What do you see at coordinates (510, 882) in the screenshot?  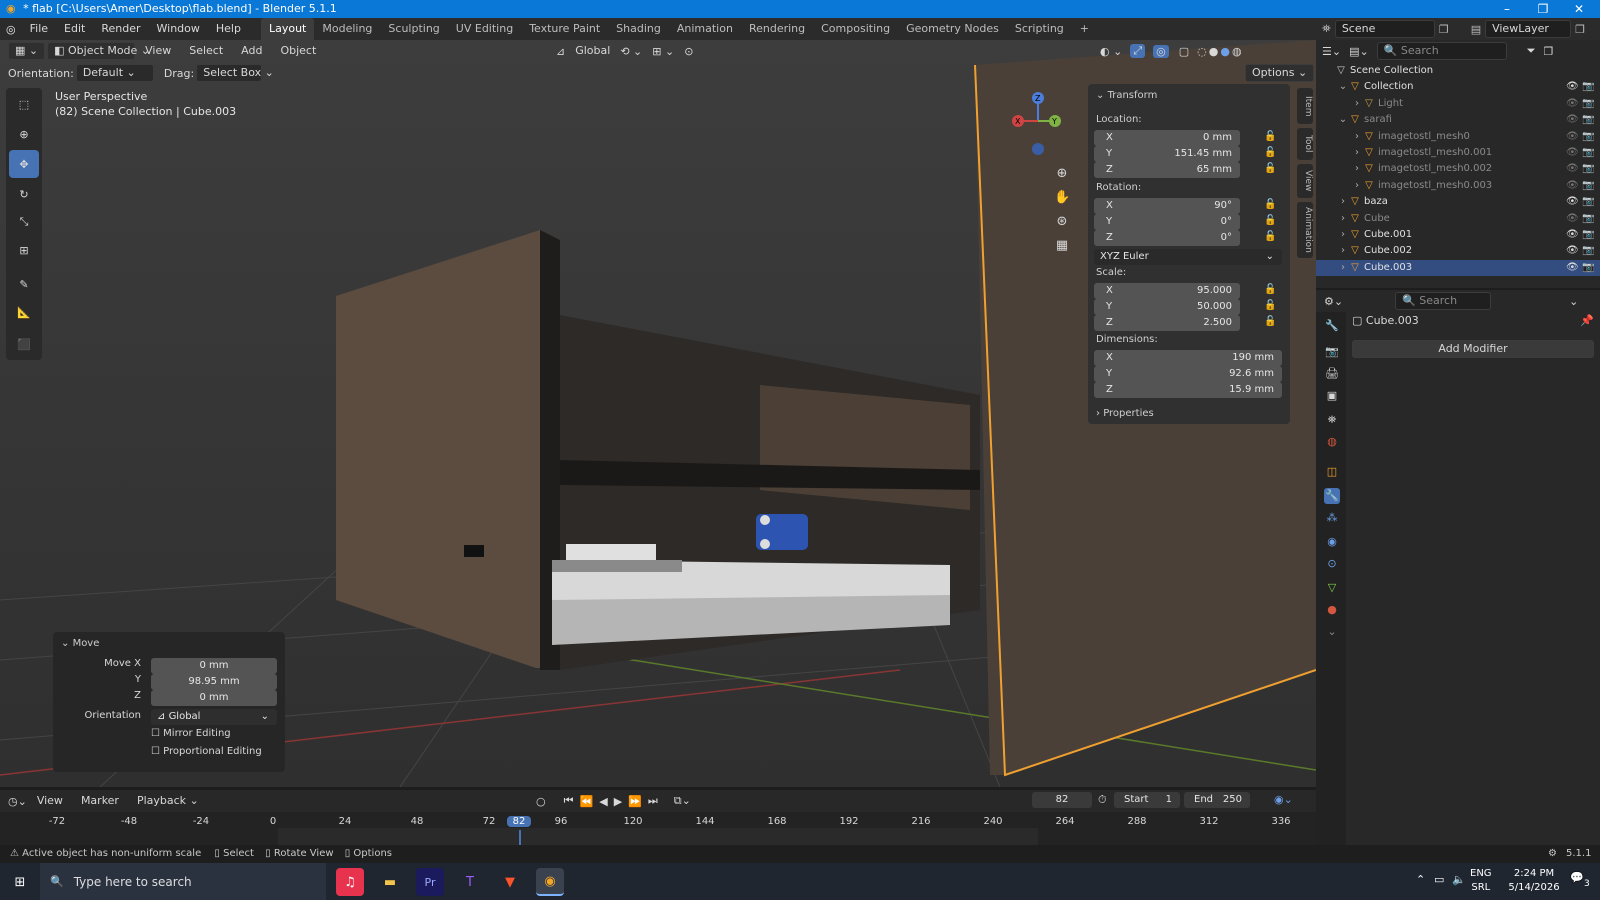 I see `brave-browser-icon: ▼` at bounding box center [510, 882].